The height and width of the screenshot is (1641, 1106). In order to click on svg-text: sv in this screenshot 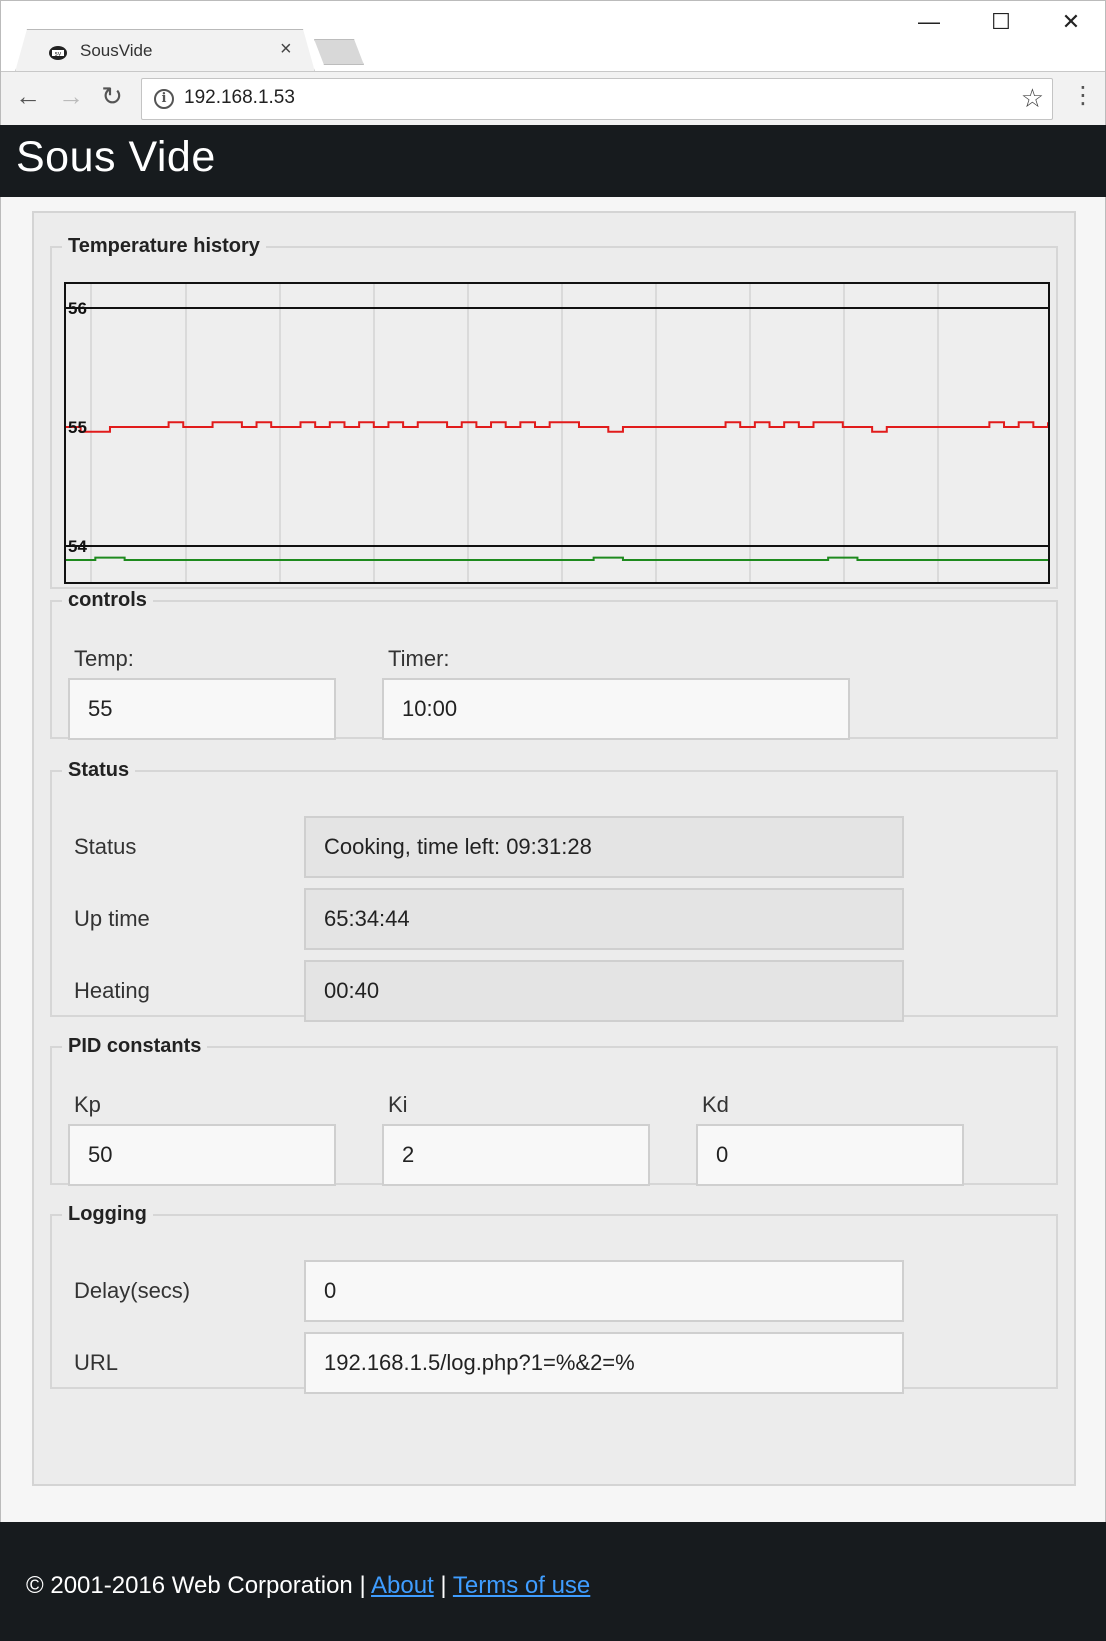, I will do `click(58, 54)`.